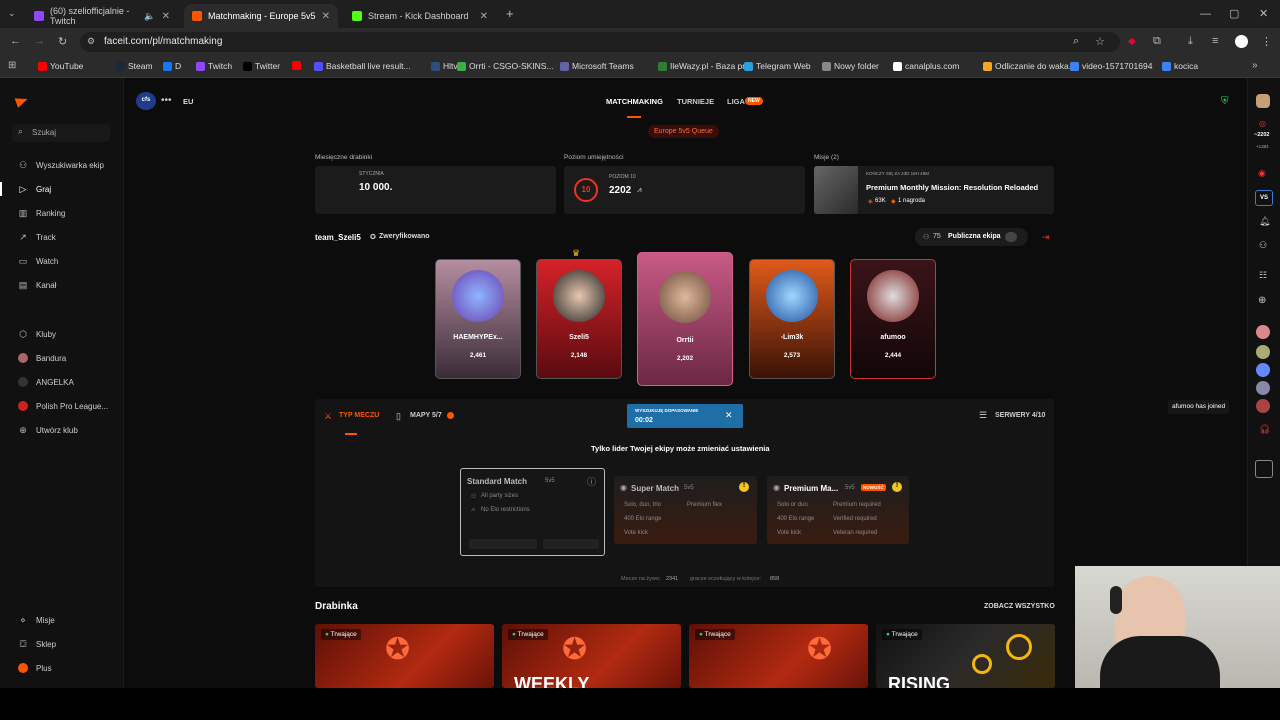  Describe the element at coordinates (420, 16) in the screenshot. I see `tab-kick: Stream - Kick Dashboard ✕` at that location.